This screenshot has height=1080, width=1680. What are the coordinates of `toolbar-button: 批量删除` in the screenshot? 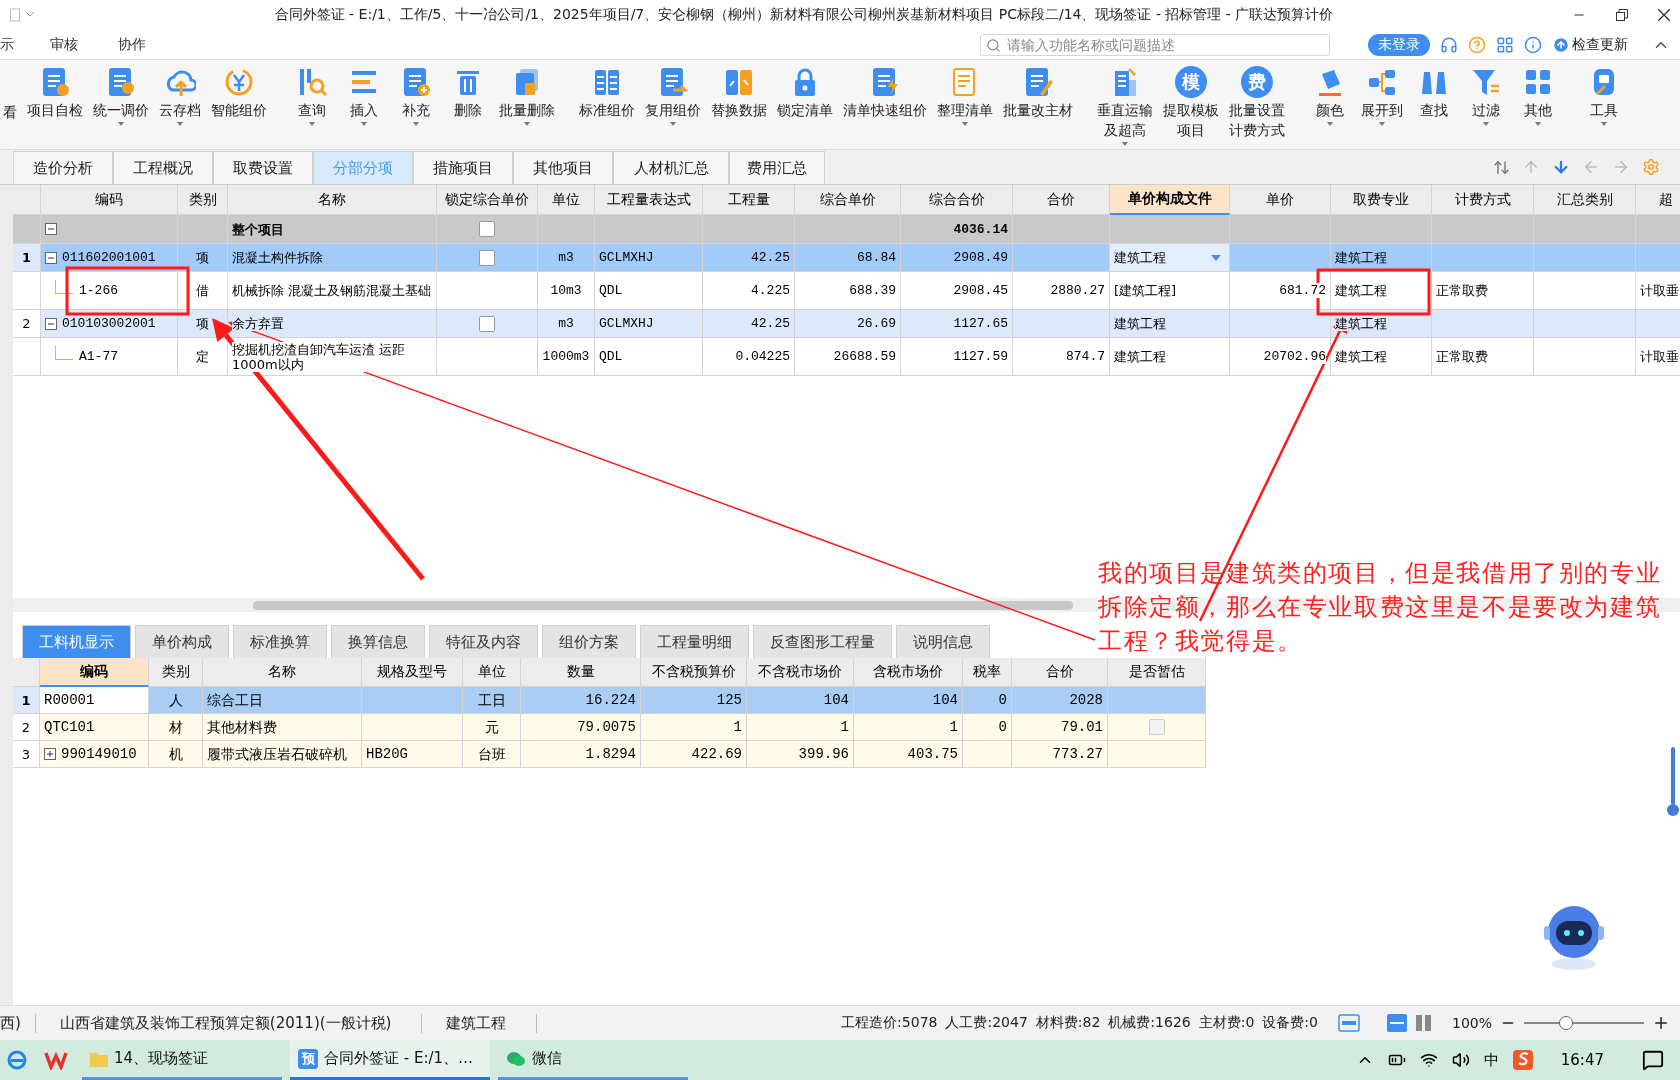 It's located at (527, 96).